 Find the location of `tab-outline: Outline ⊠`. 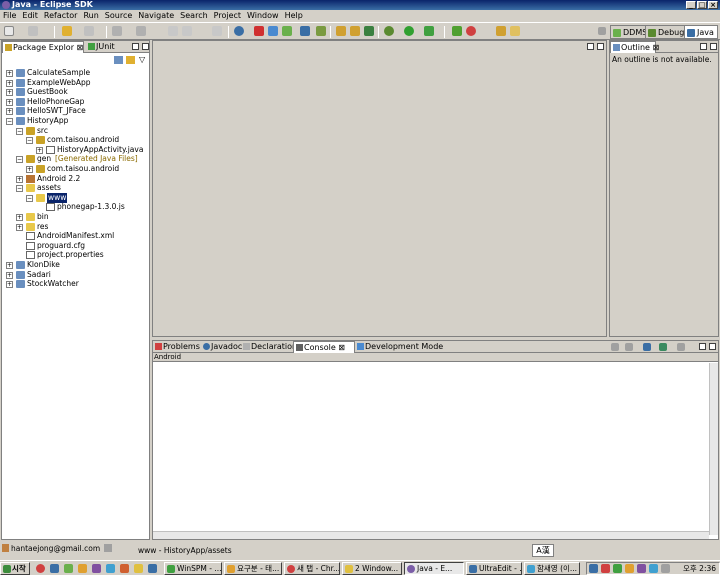

tab-outline: Outline ⊠ is located at coordinates (634, 47).